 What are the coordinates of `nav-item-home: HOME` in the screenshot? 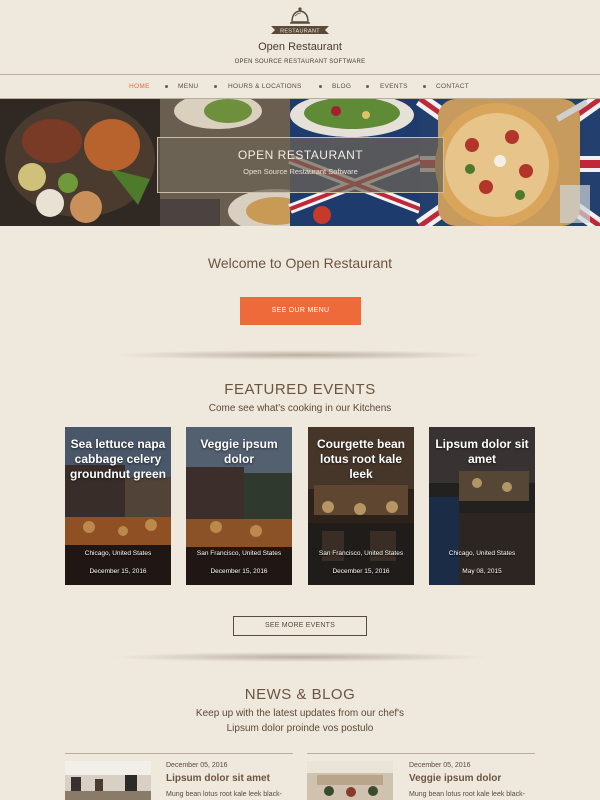 It's located at (139, 86).